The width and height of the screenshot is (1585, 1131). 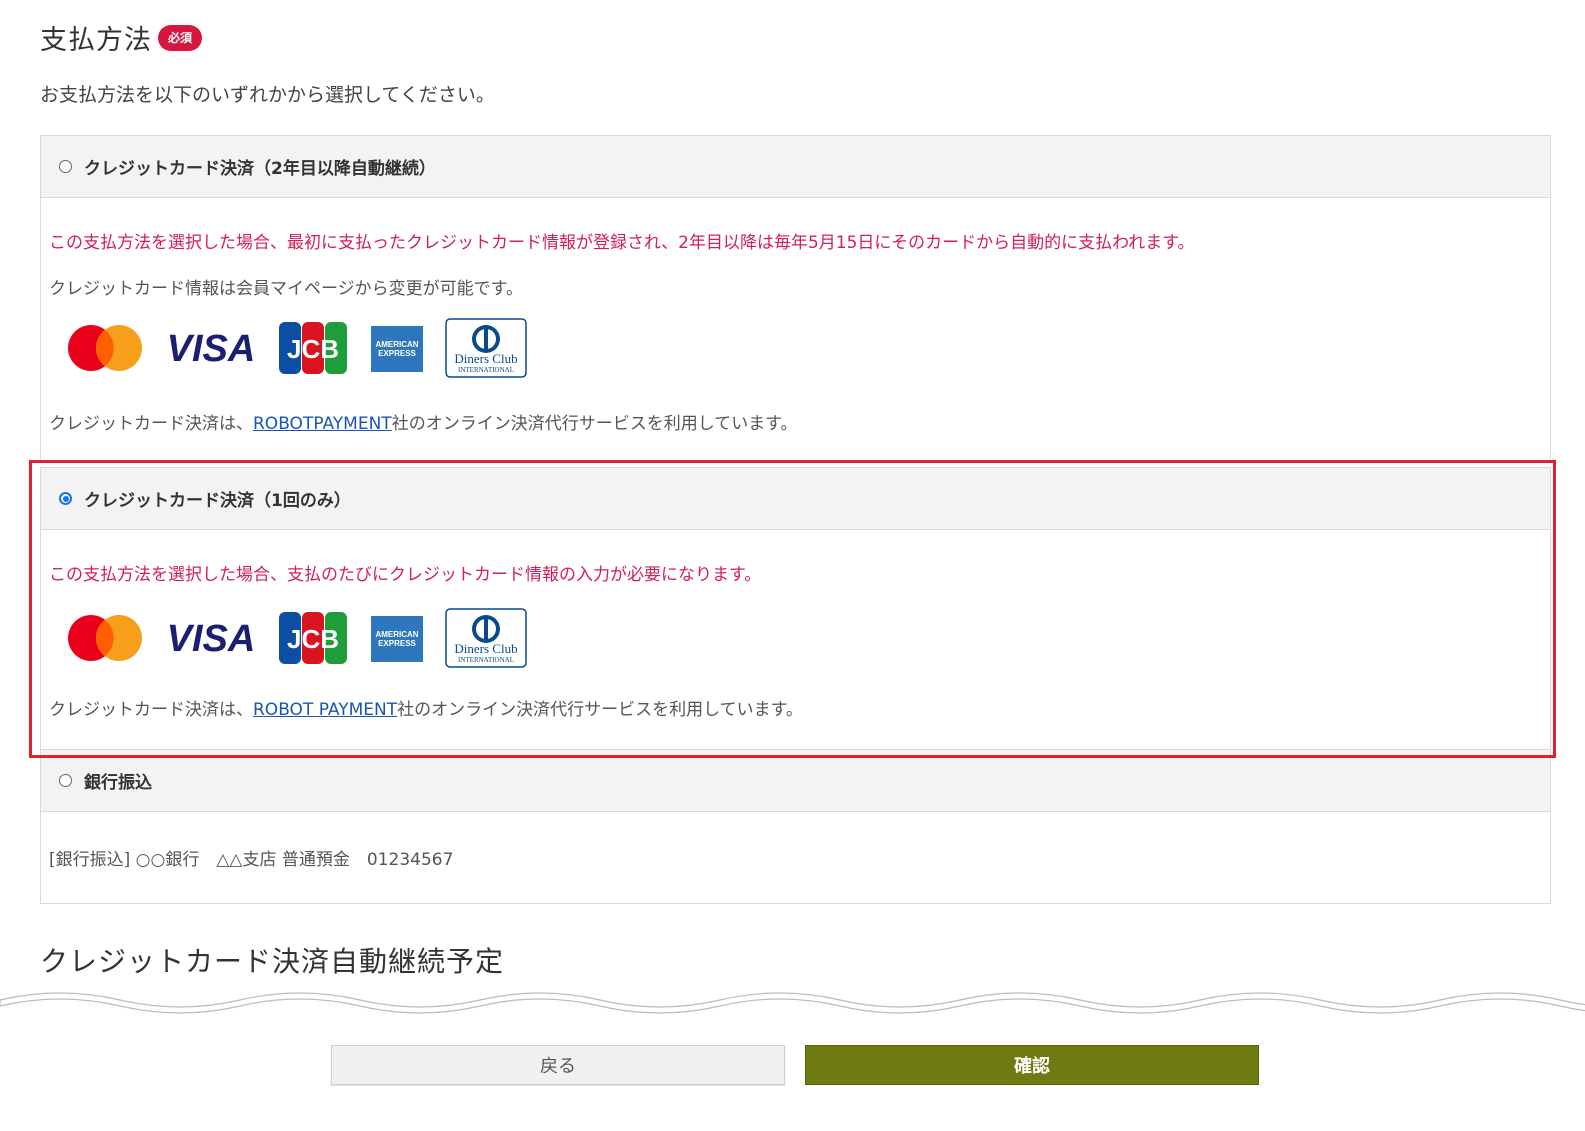 What do you see at coordinates (65, 498) in the screenshot?
I see `radio-credit-once` at bounding box center [65, 498].